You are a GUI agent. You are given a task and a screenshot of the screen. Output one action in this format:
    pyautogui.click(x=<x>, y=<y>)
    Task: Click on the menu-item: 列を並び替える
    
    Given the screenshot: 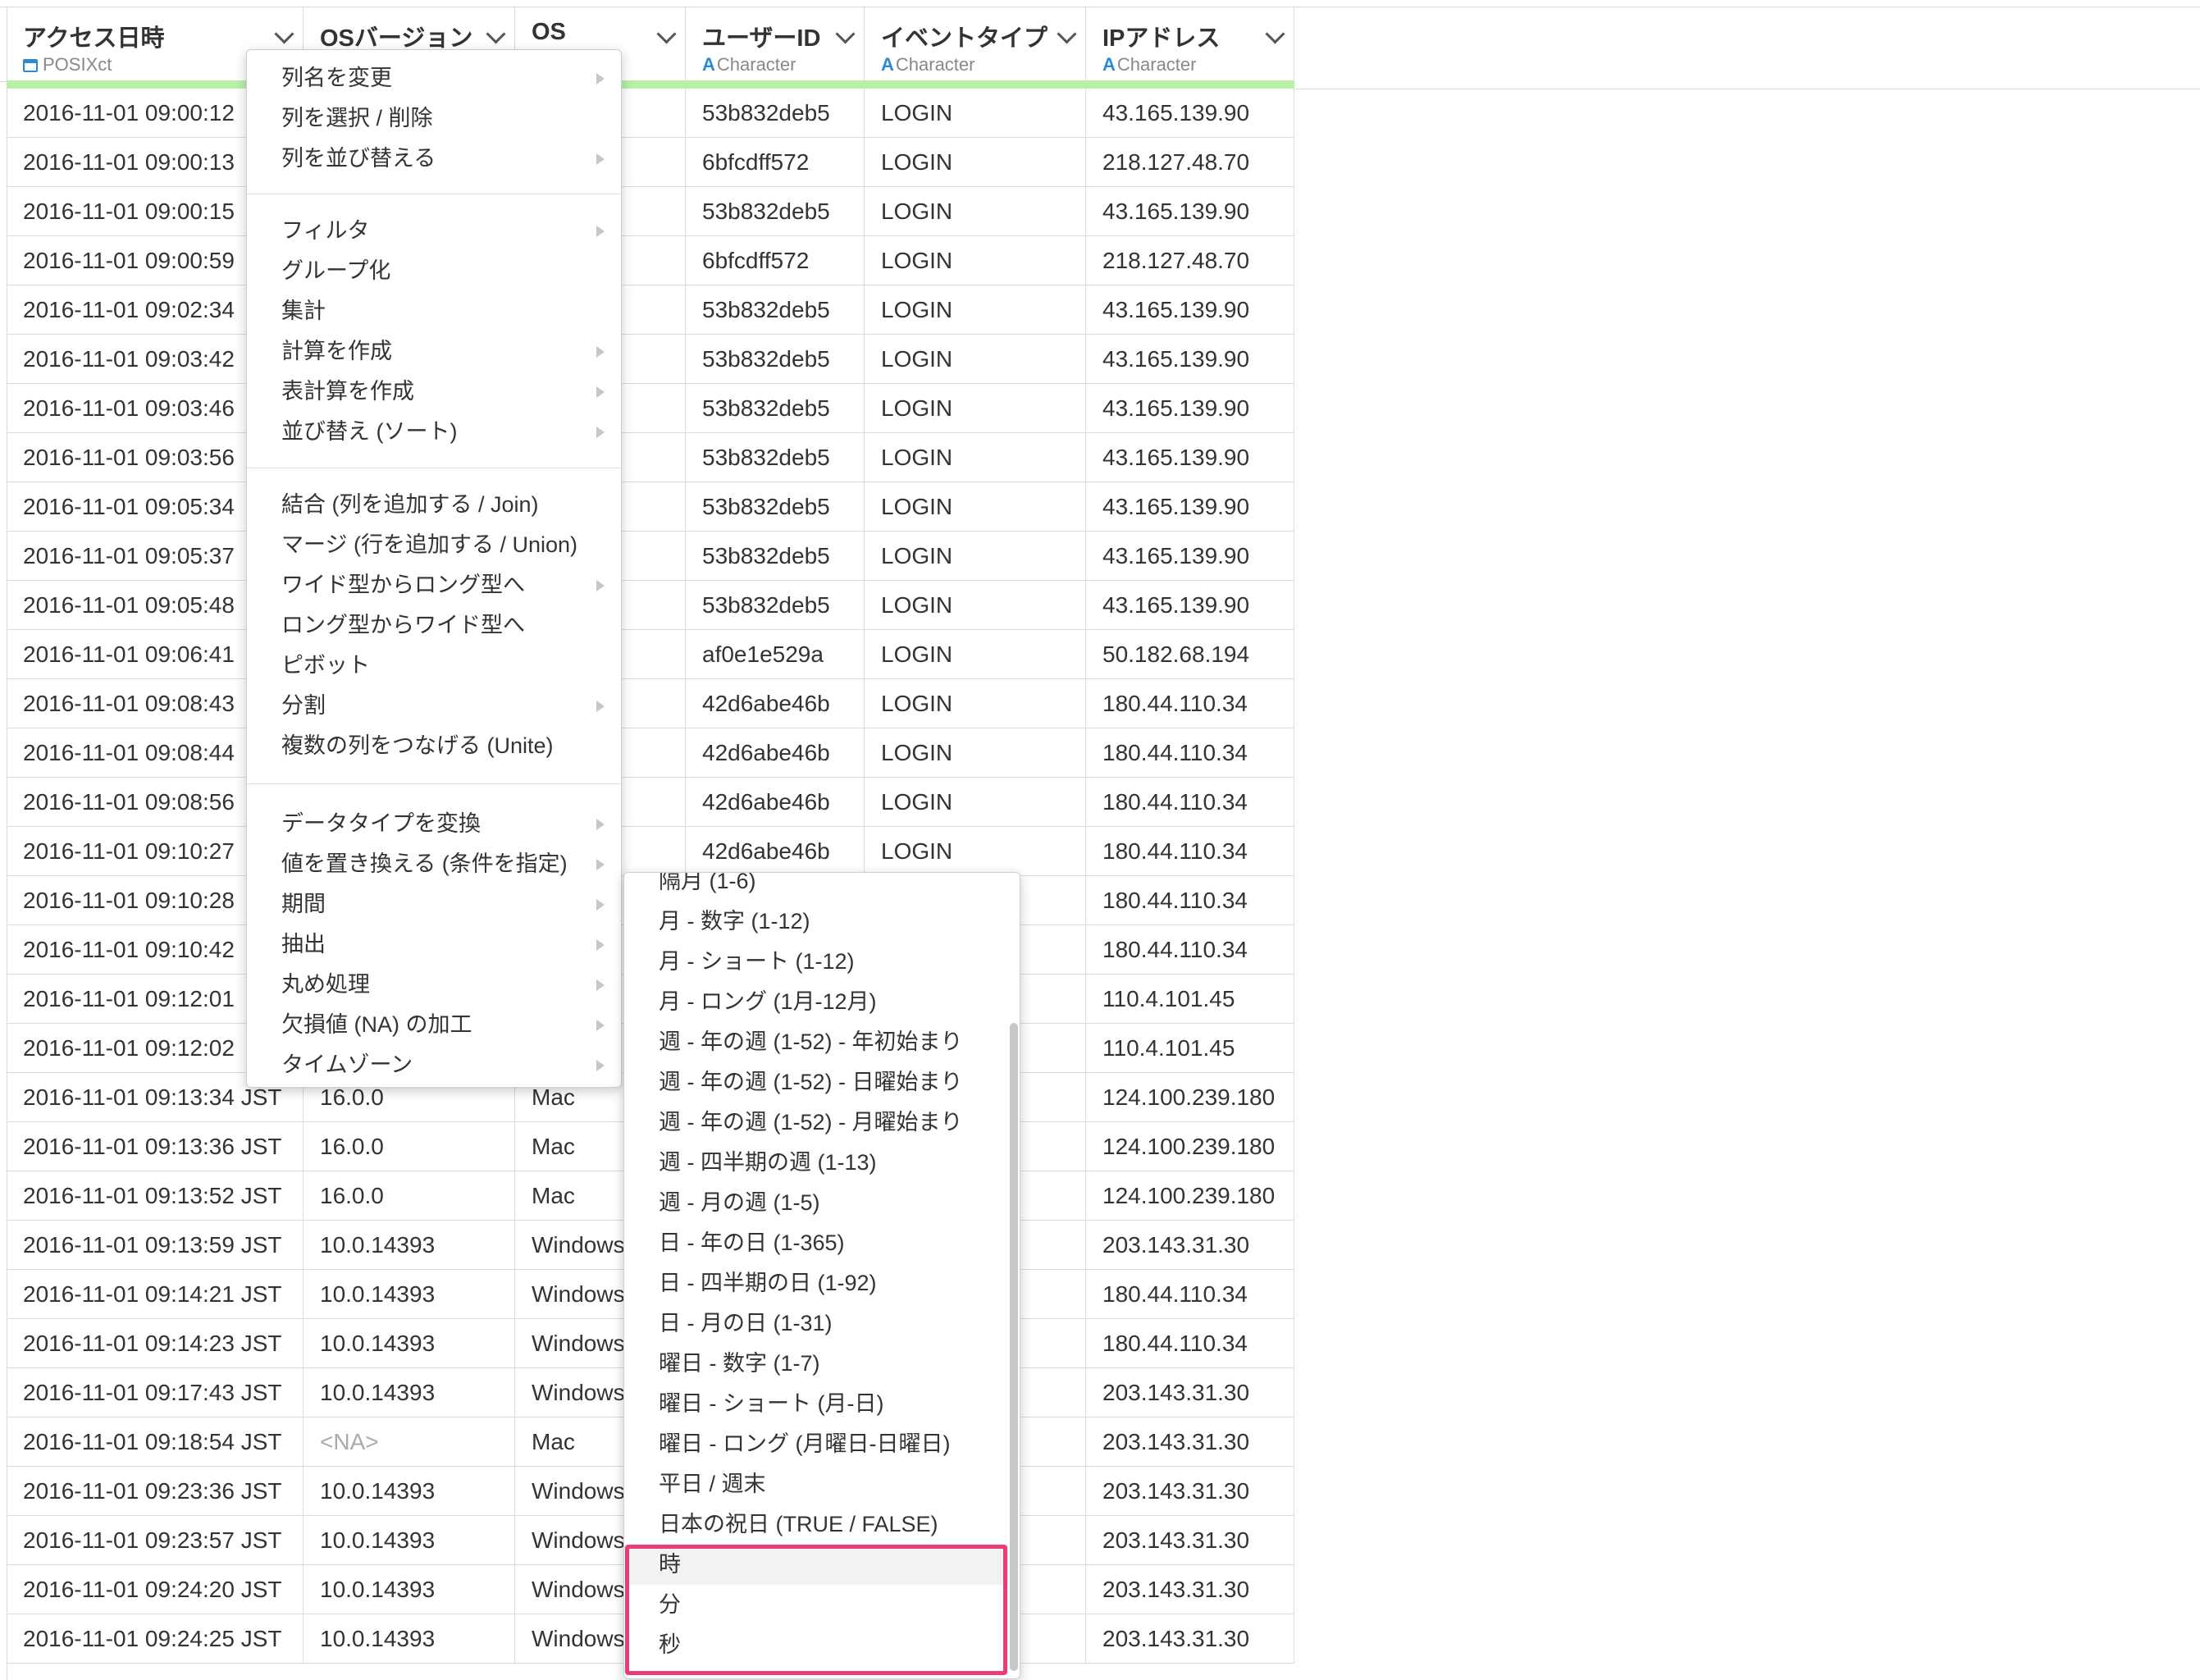 What is the action you would take?
    pyautogui.click(x=434, y=159)
    